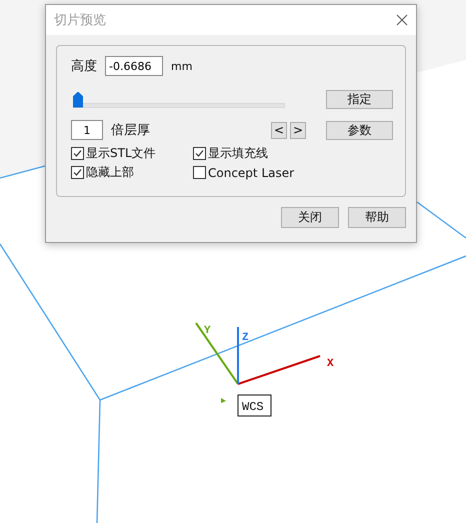  I want to click on checkbox-label: 隐藏上部, so click(110, 172).